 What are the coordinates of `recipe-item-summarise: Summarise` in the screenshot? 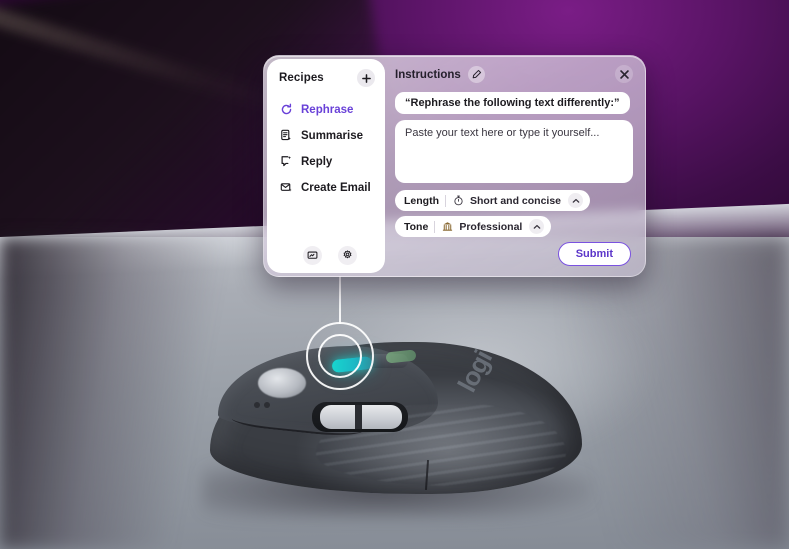 It's located at (326, 135).